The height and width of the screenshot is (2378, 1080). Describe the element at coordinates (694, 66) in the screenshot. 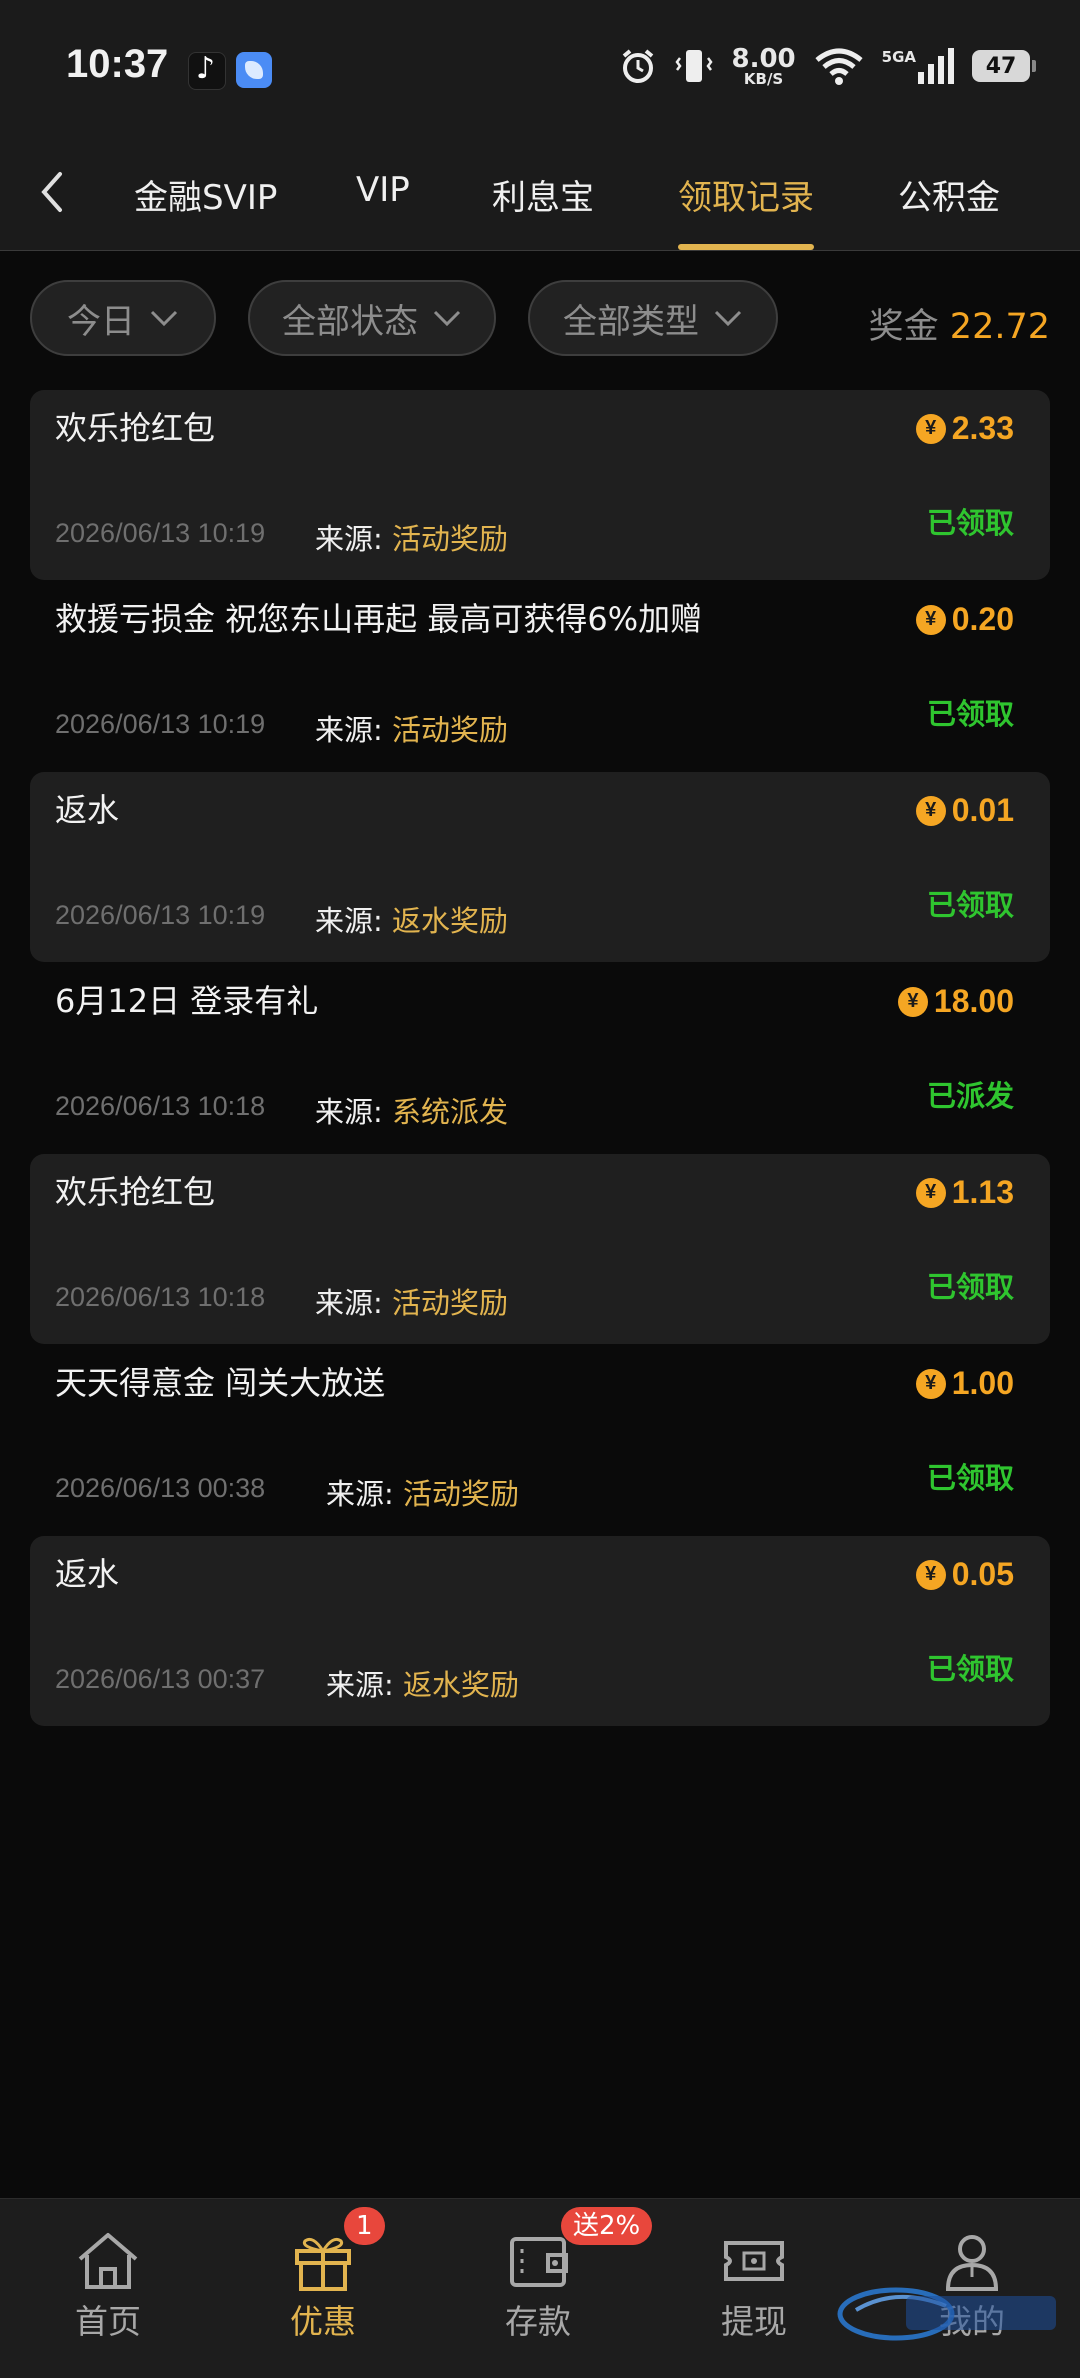

I see `vibrate-icon` at that location.